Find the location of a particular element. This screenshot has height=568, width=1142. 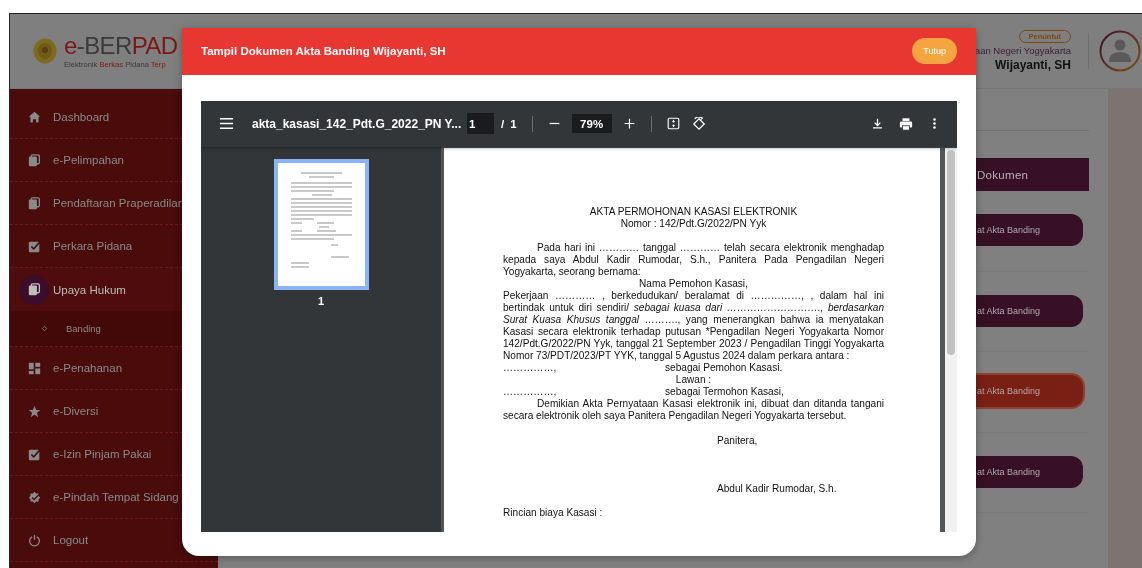

home-icon is located at coordinates (34, 117).